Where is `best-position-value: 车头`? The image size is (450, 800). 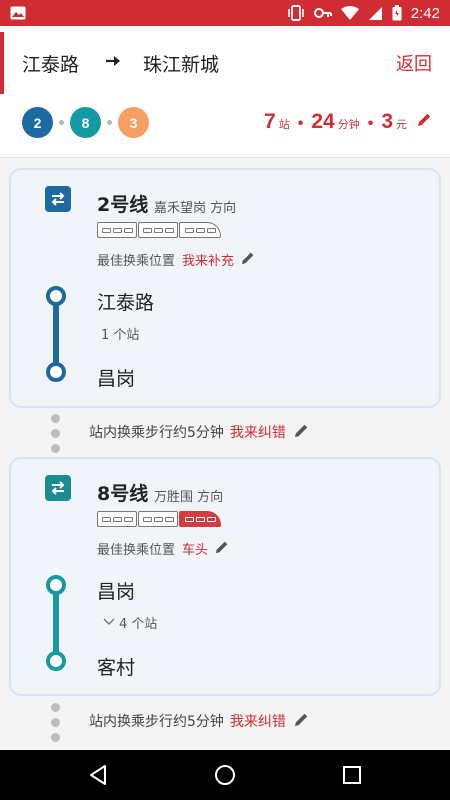 best-position-value: 车头 is located at coordinates (195, 550).